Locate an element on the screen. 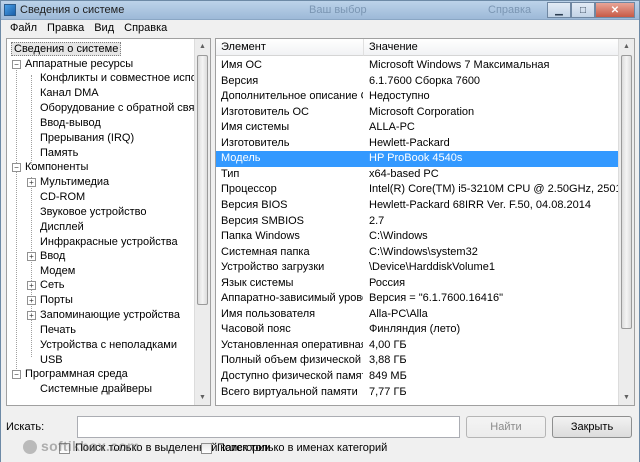 Image resolution: width=640 pixels, height=462 pixels. menu-file: Файл is located at coordinates (23, 28).